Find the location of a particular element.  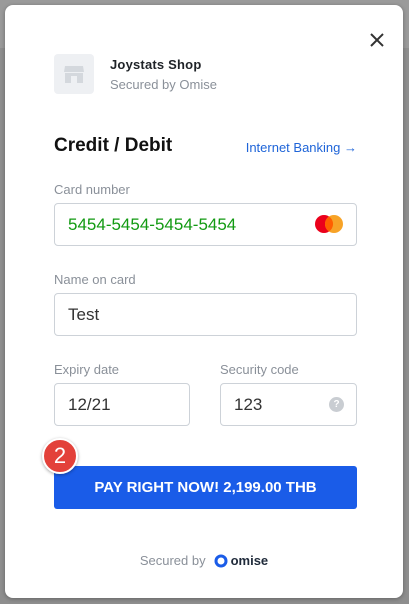

name-on-card-label: Name on card is located at coordinates (95, 279).